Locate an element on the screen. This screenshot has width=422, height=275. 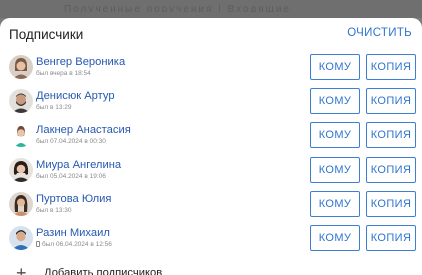
background-overlay: Полученные поручения | Входящие is located at coordinates (211, 9).